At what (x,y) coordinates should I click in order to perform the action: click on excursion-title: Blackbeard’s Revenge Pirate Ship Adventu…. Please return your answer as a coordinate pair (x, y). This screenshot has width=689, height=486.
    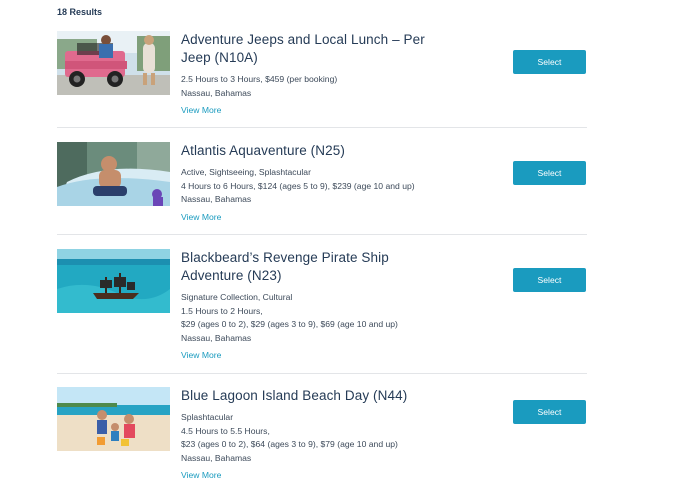
    Looking at the image, I should click on (285, 266).